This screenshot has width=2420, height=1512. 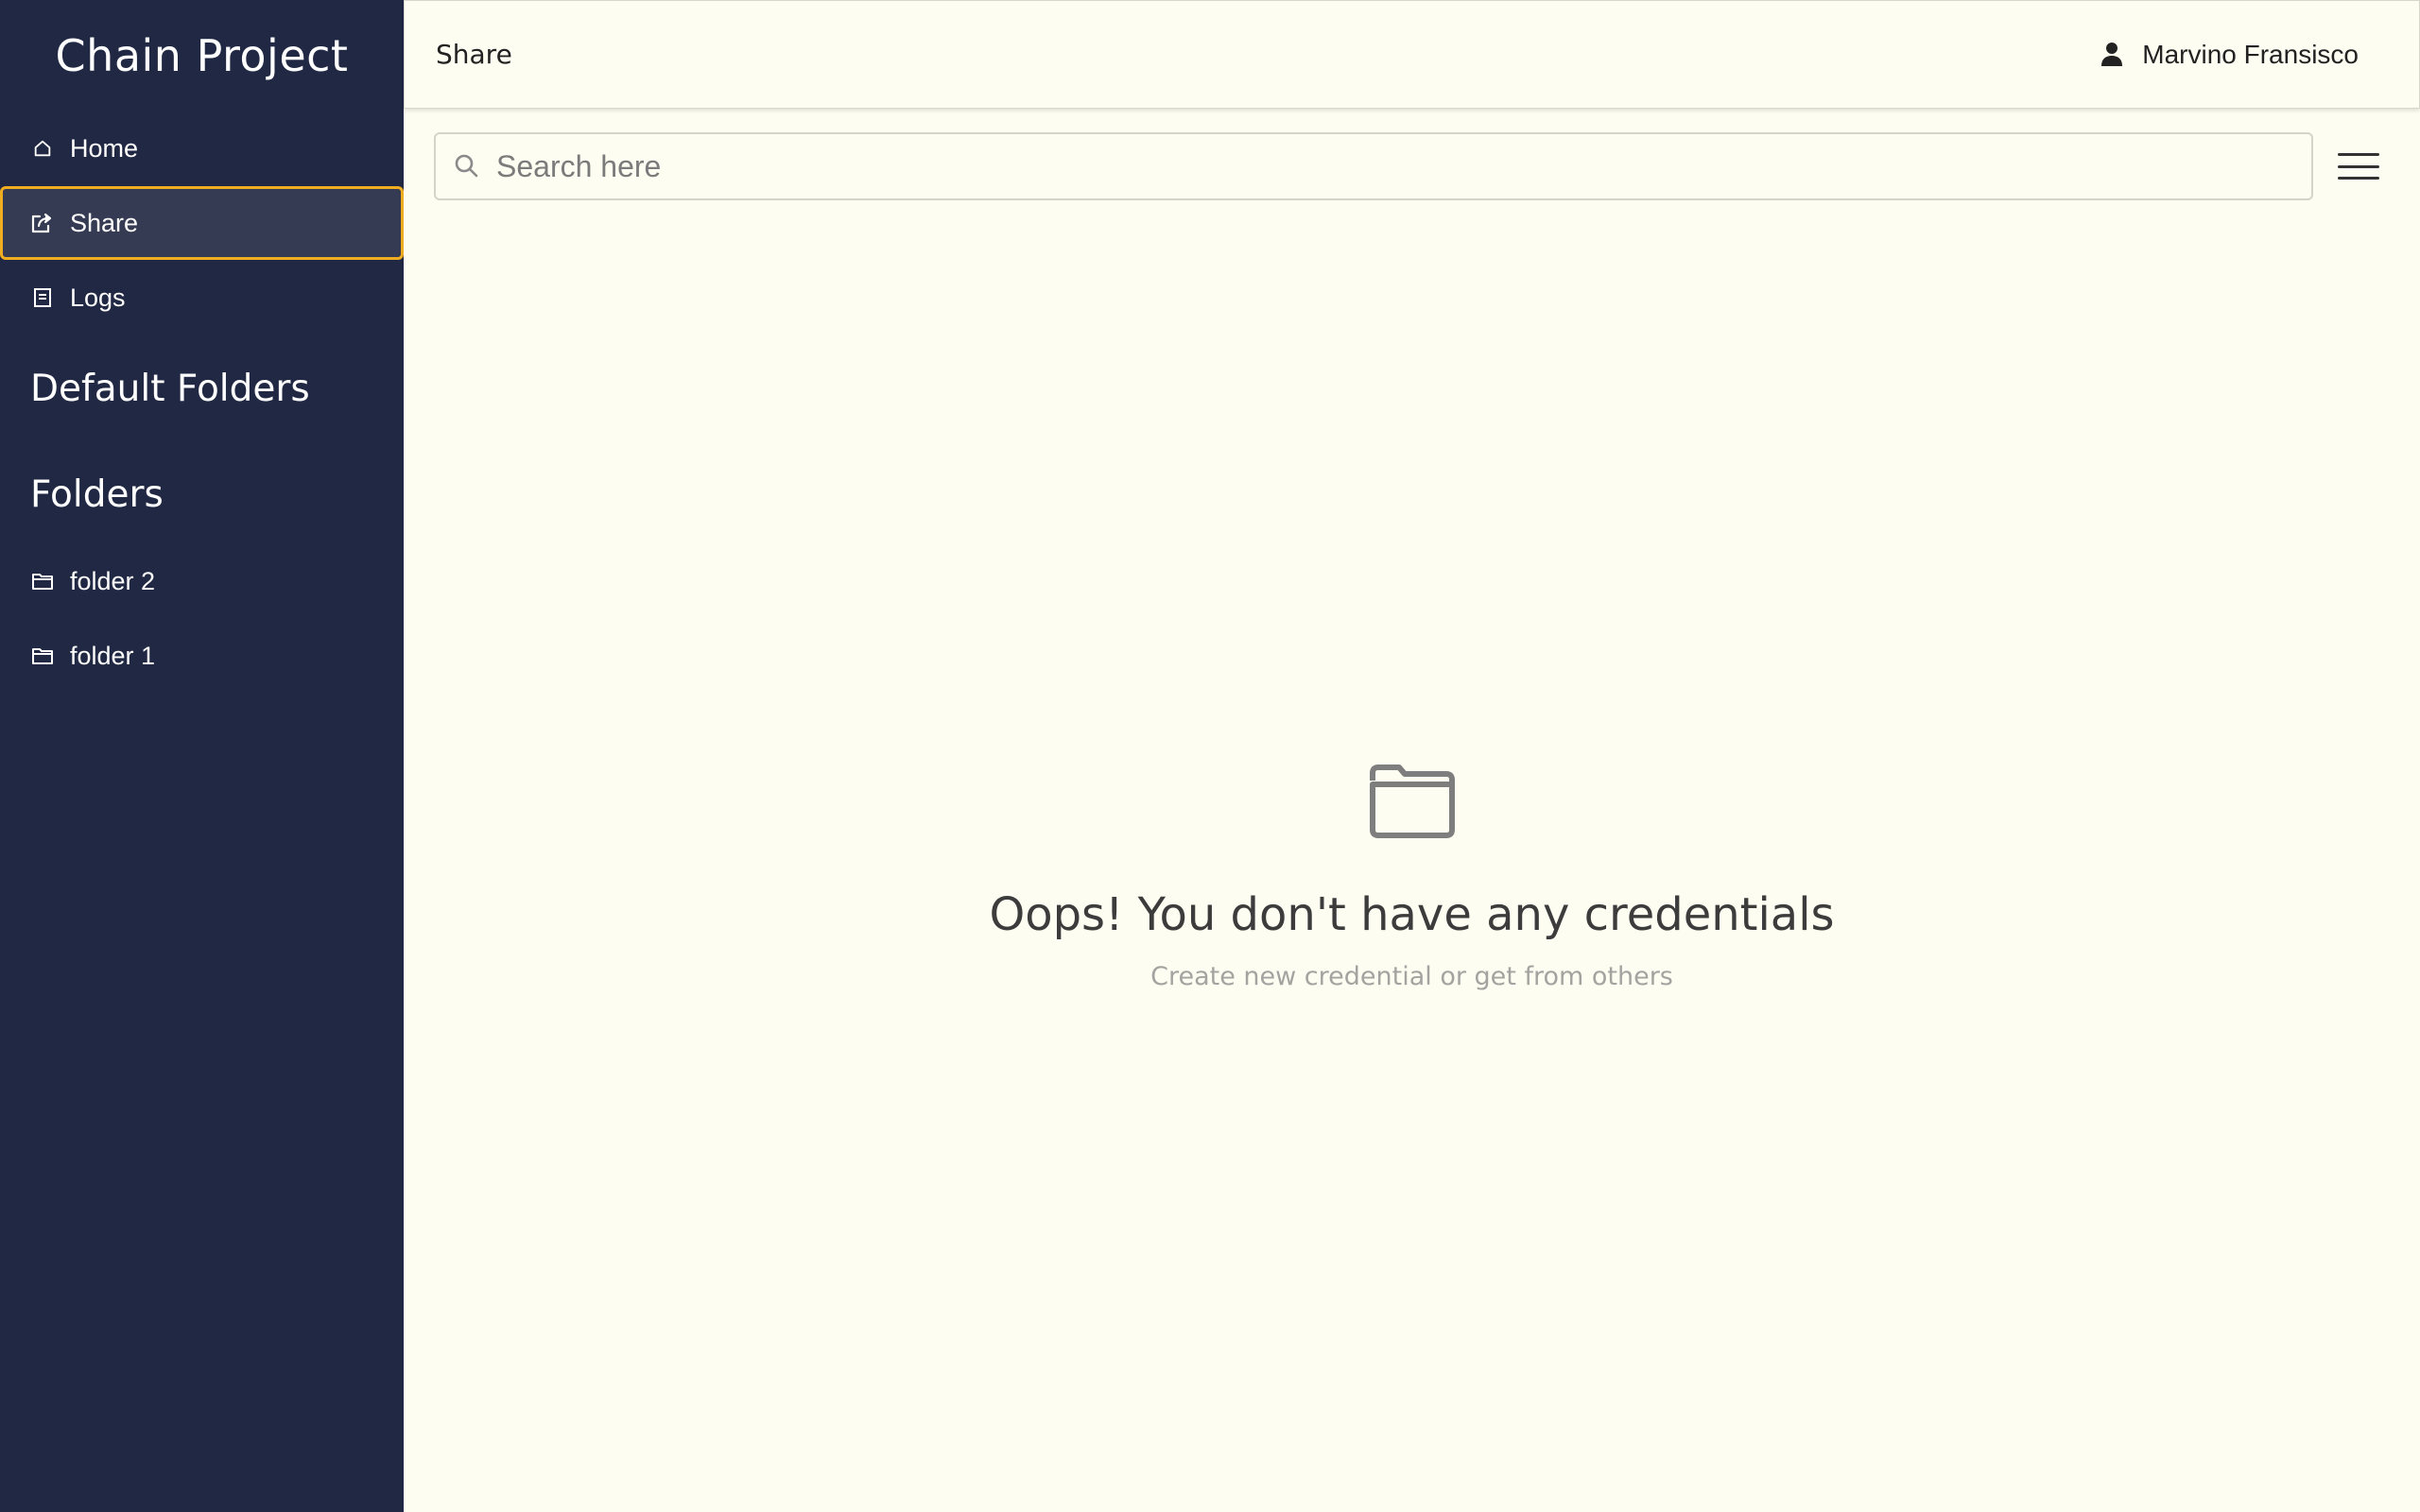 I want to click on empty-state-title: Oops! You don't have any credentials, so click(x=1412, y=914).